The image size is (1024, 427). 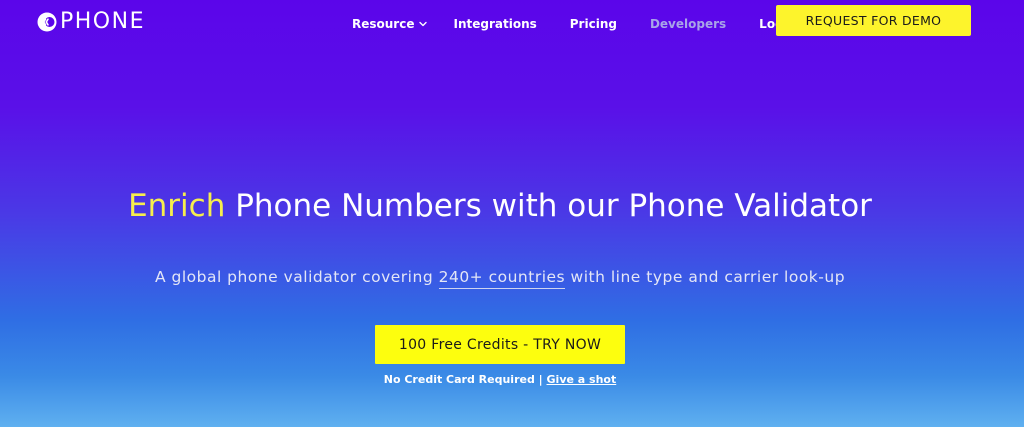 I want to click on countries-link: 240+ countries, so click(x=502, y=278).